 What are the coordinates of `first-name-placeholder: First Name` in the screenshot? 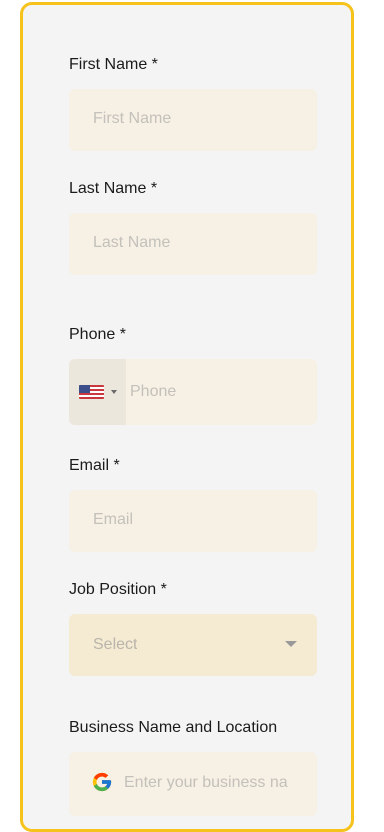 It's located at (132, 118).